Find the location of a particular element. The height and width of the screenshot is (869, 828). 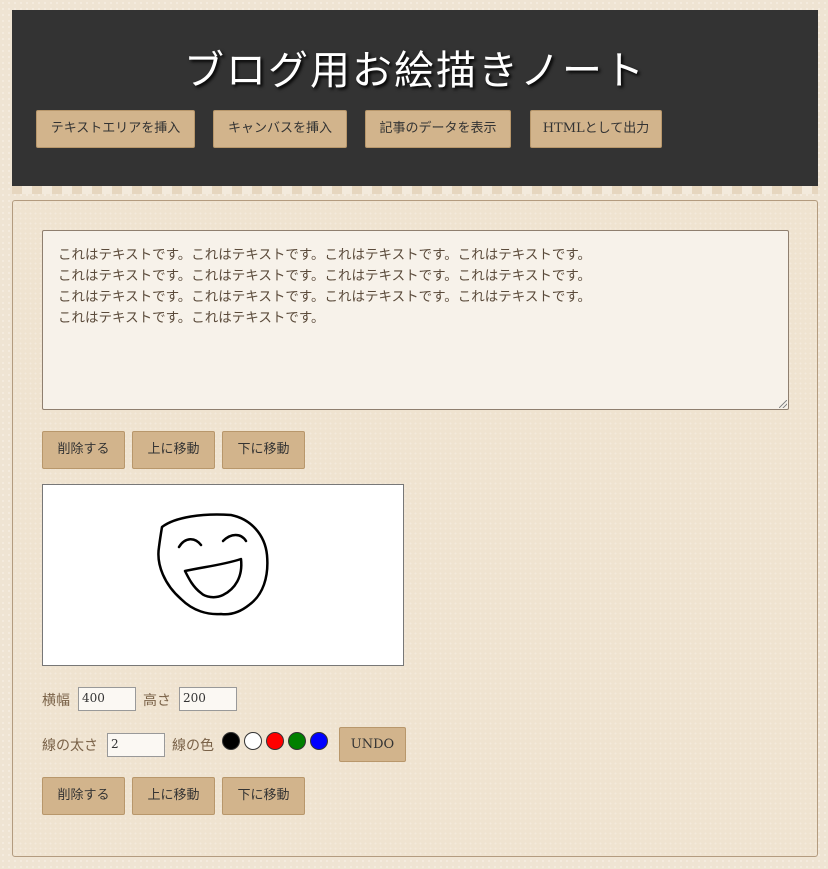

export-html-button: HTMLとして出力 is located at coordinates (596, 129).